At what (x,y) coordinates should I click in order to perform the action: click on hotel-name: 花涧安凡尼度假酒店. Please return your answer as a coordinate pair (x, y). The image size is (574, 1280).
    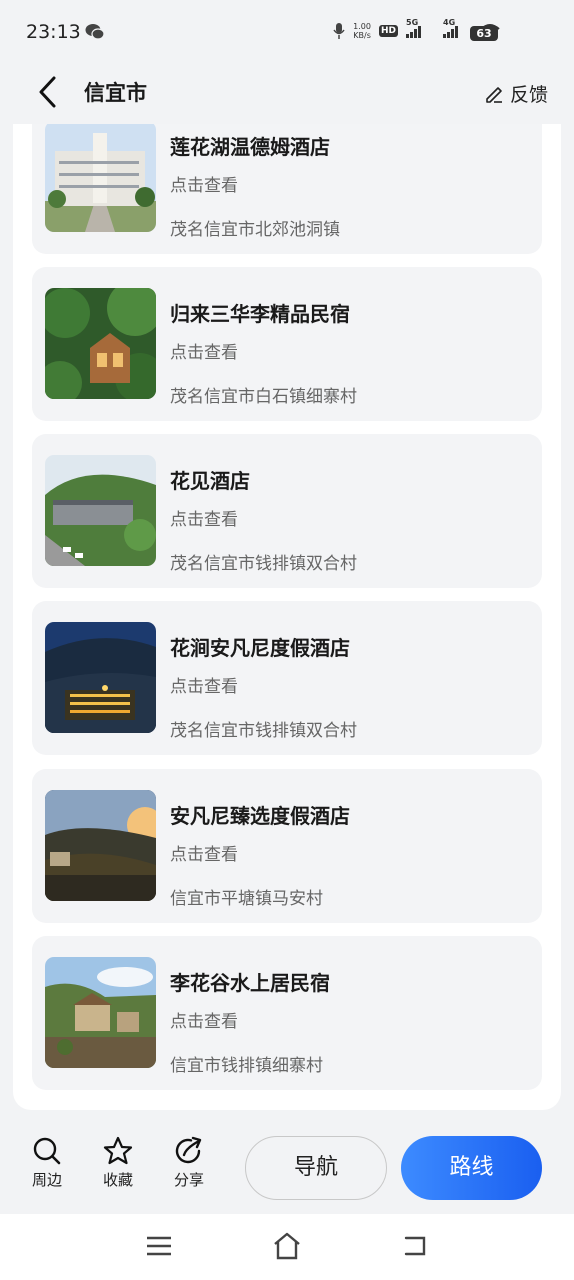
    Looking at the image, I should click on (260, 648).